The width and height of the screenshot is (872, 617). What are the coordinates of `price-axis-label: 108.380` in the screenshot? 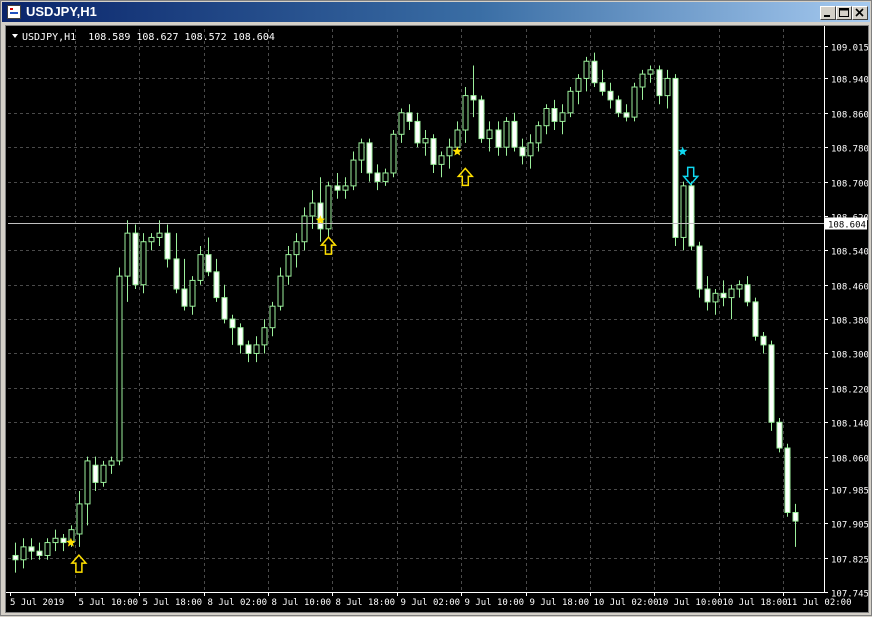 It's located at (849, 322).